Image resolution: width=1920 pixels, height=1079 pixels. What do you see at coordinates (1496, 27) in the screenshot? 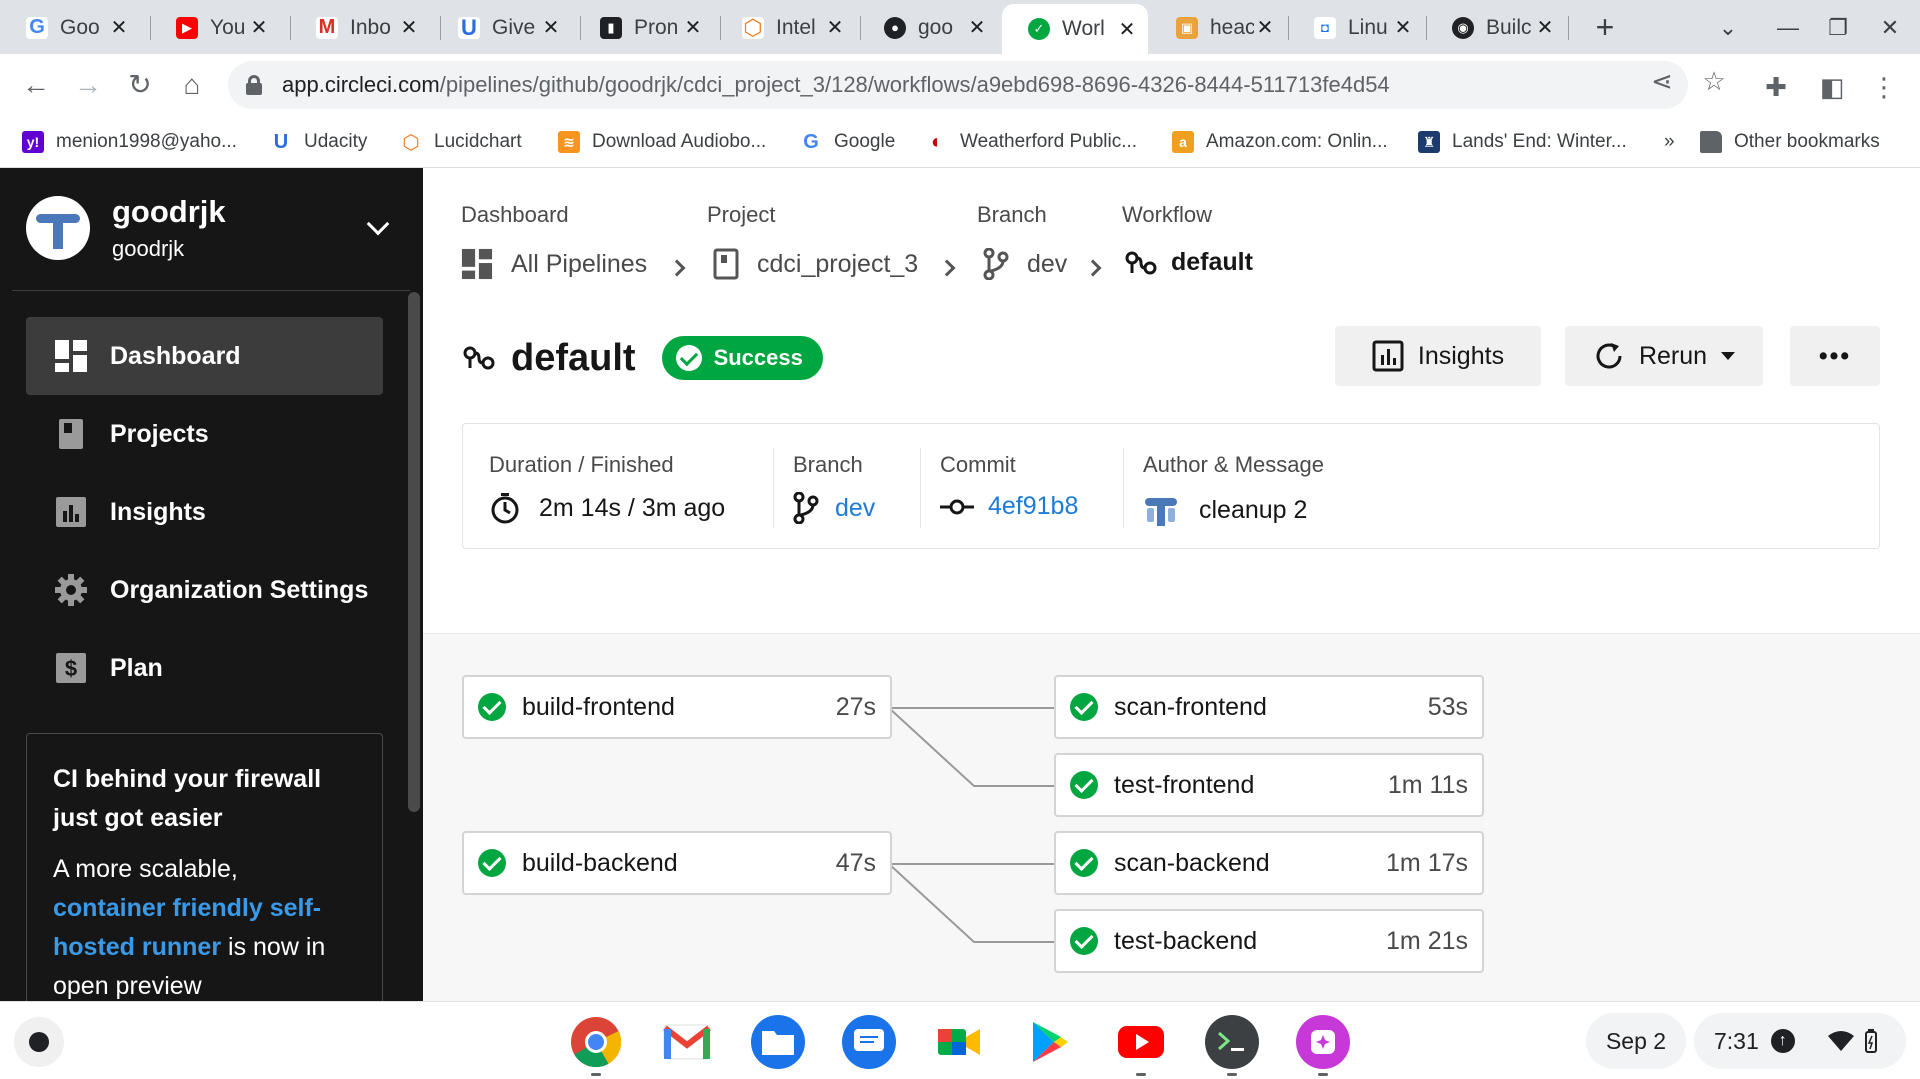
I see `browser-tab: ◉ Builc ✕` at bounding box center [1496, 27].